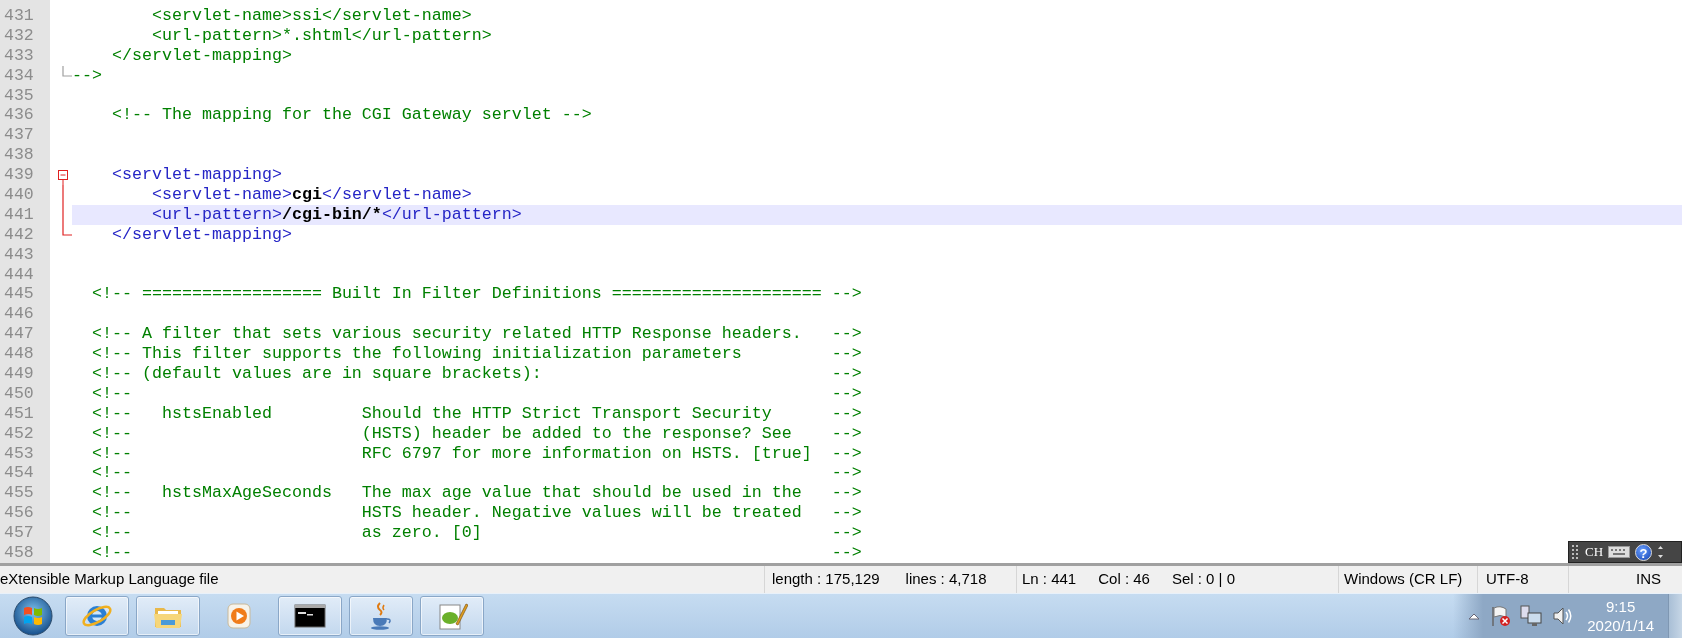 This screenshot has height=638, width=1682. Describe the element at coordinates (476, 334) in the screenshot. I see `code-line: <!-- A filter that sets various security related HTTP Response headers. -->` at that location.